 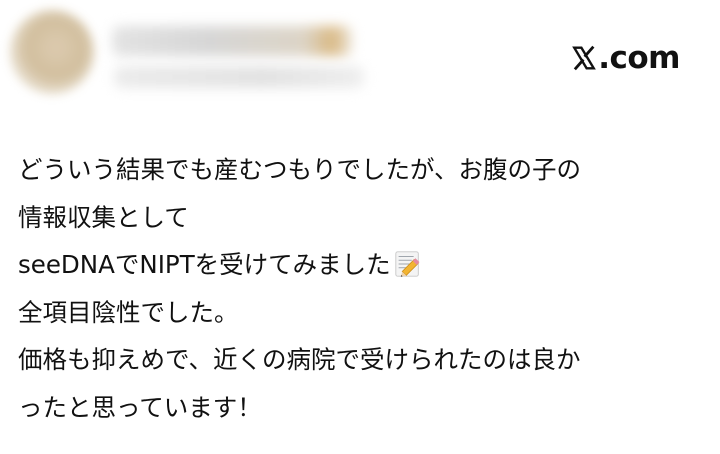 What do you see at coordinates (52, 52) in the screenshot?
I see `avatar` at bounding box center [52, 52].